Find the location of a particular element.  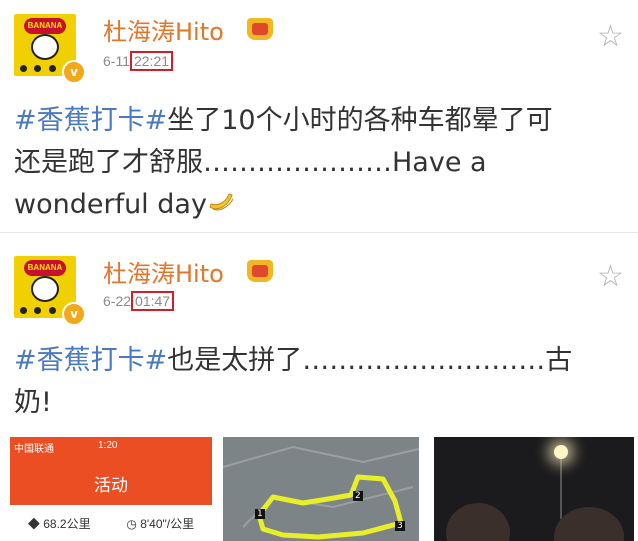

post-divider is located at coordinates (319, 232).